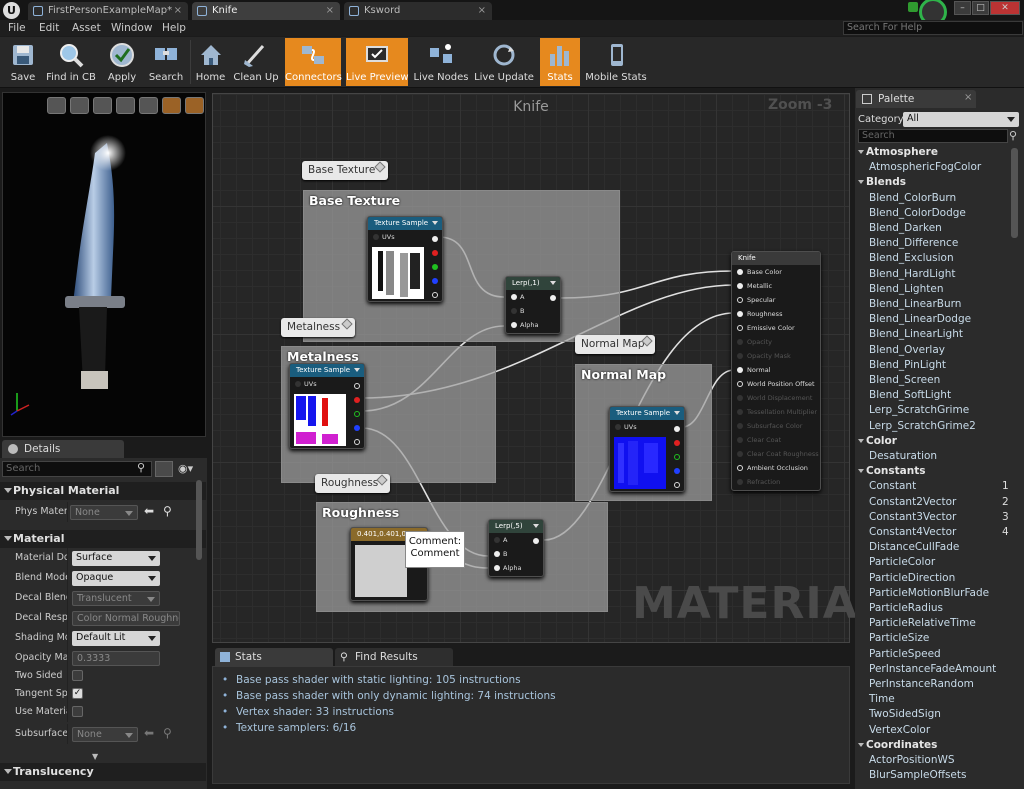 This screenshot has height=789, width=1024. What do you see at coordinates (905, 228) in the screenshot?
I see `palette-item: Blend_Darken` at bounding box center [905, 228].